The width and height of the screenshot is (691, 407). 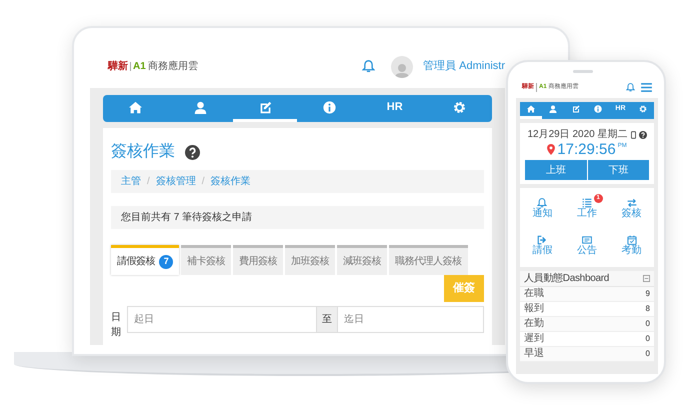 What do you see at coordinates (646, 87) in the screenshot?
I see `menu-icon` at bounding box center [646, 87].